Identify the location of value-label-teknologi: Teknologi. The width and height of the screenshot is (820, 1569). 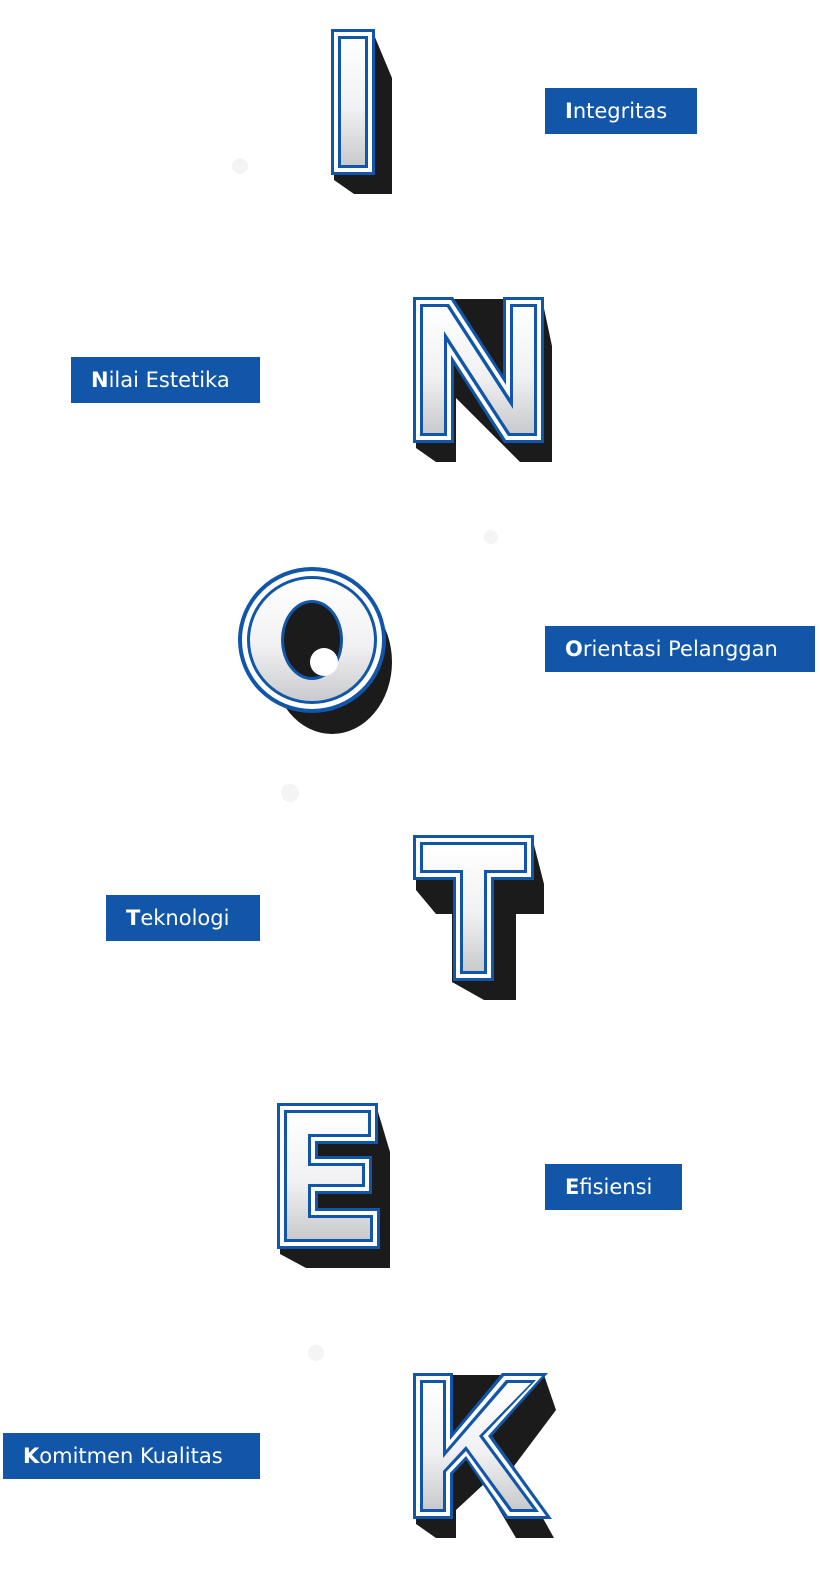
(183, 918).